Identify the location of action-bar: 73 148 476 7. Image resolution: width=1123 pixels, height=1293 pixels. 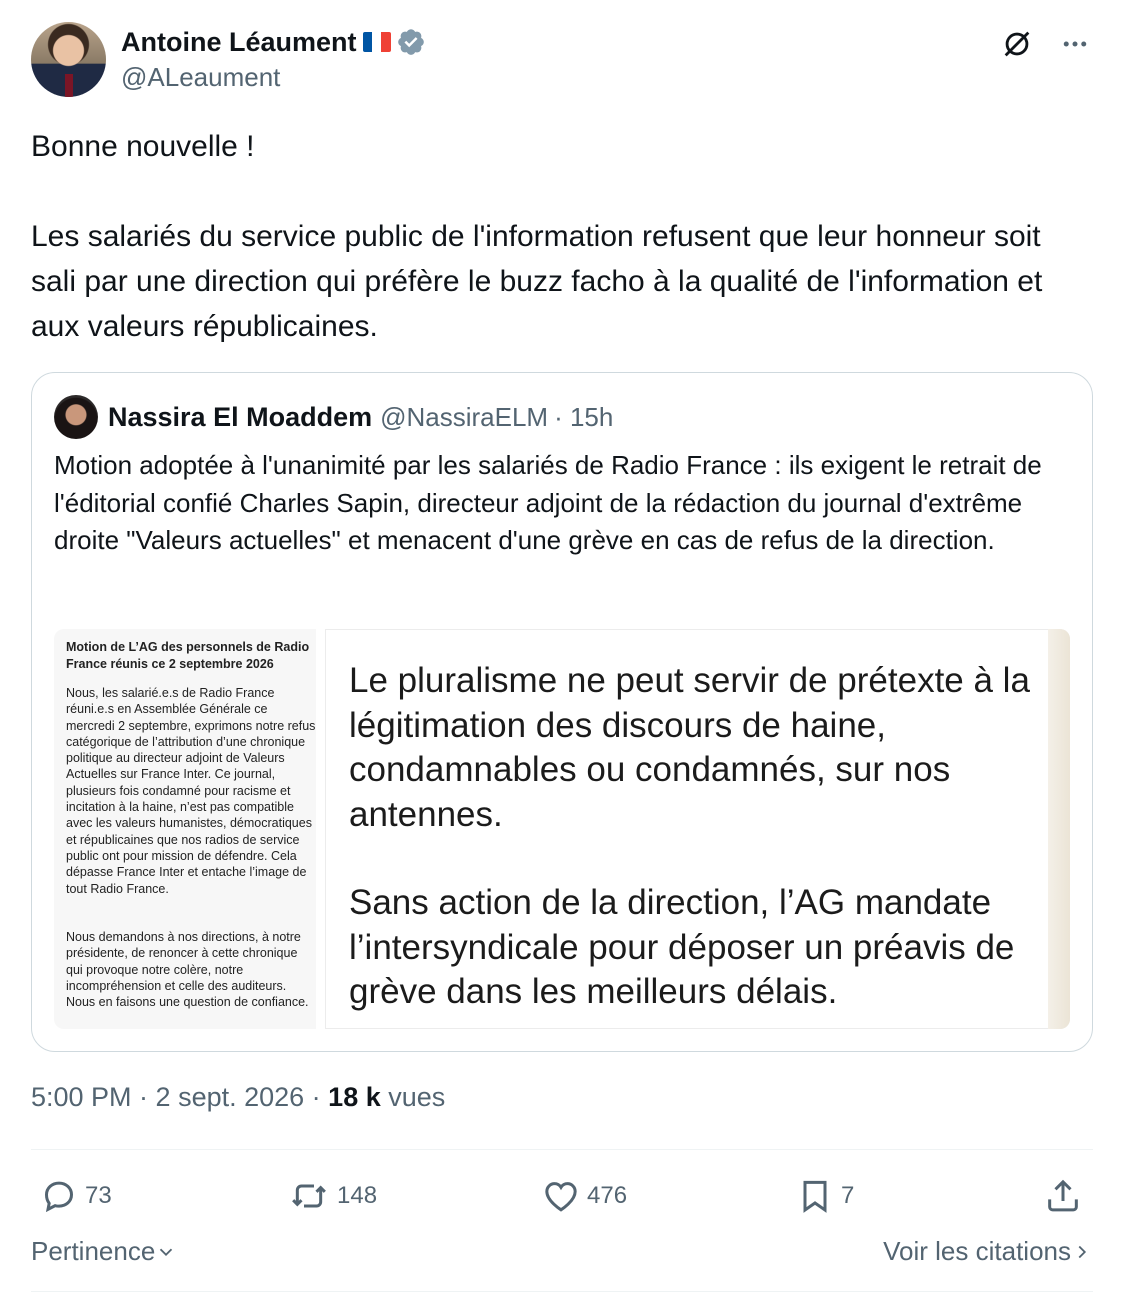
(562, 1196).